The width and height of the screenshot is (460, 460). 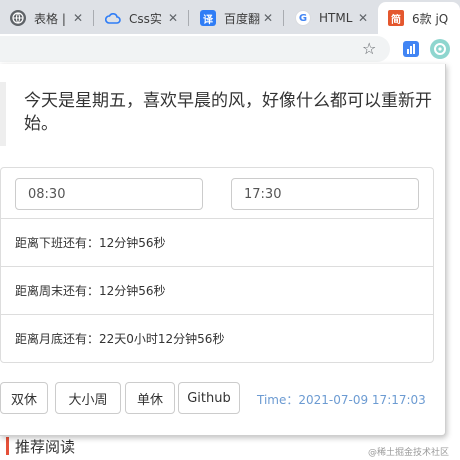 What do you see at coordinates (209, 398) in the screenshot?
I see `github-button: Github` at bounding box center [209, 398].